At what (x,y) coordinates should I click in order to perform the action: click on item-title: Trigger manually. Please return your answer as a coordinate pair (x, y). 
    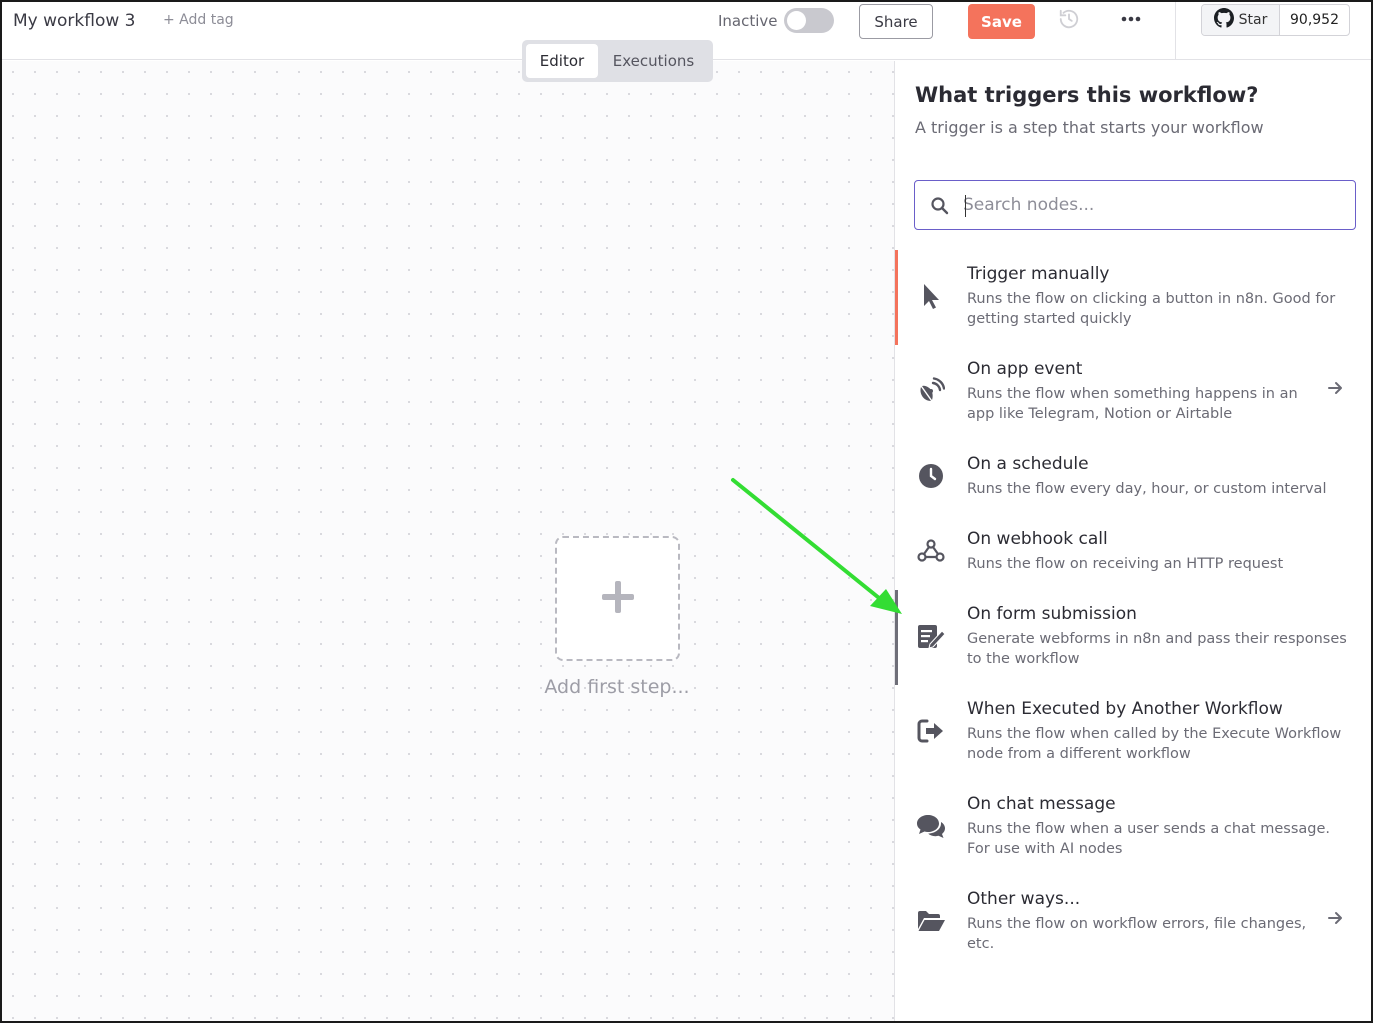
    Looking at the image, I should click on (1038, 274).